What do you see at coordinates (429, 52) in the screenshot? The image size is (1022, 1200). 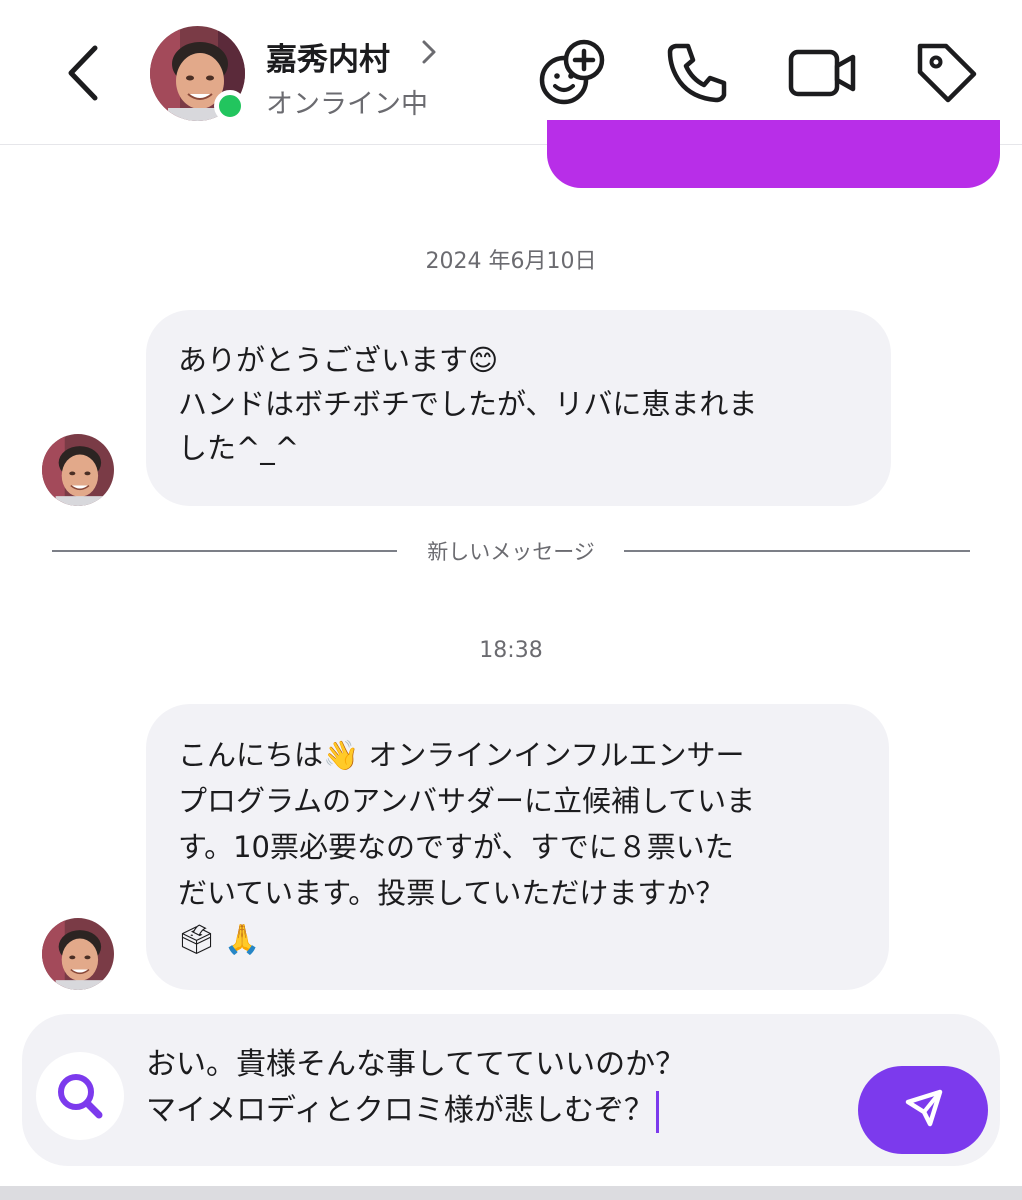 I see `chevron-right-icon` at bounding box center [429, 52].